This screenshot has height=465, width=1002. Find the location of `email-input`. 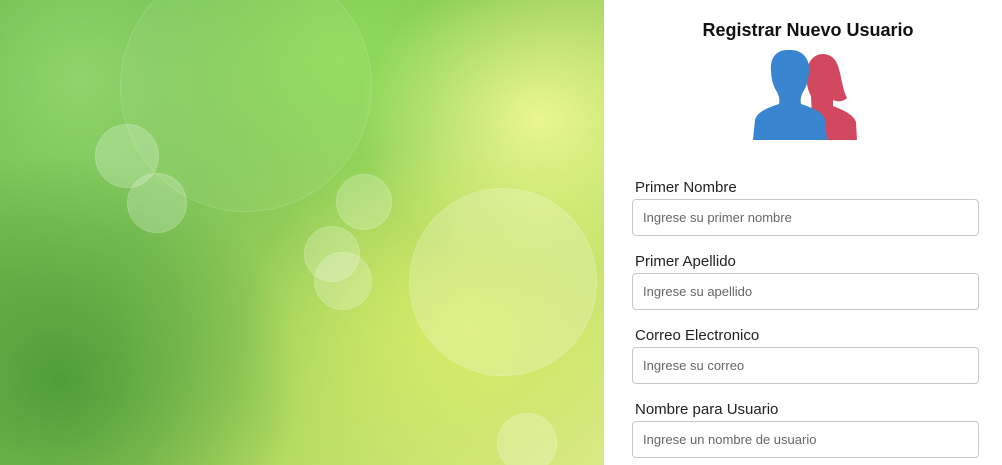

email-input is located at coordinates (805, 365).